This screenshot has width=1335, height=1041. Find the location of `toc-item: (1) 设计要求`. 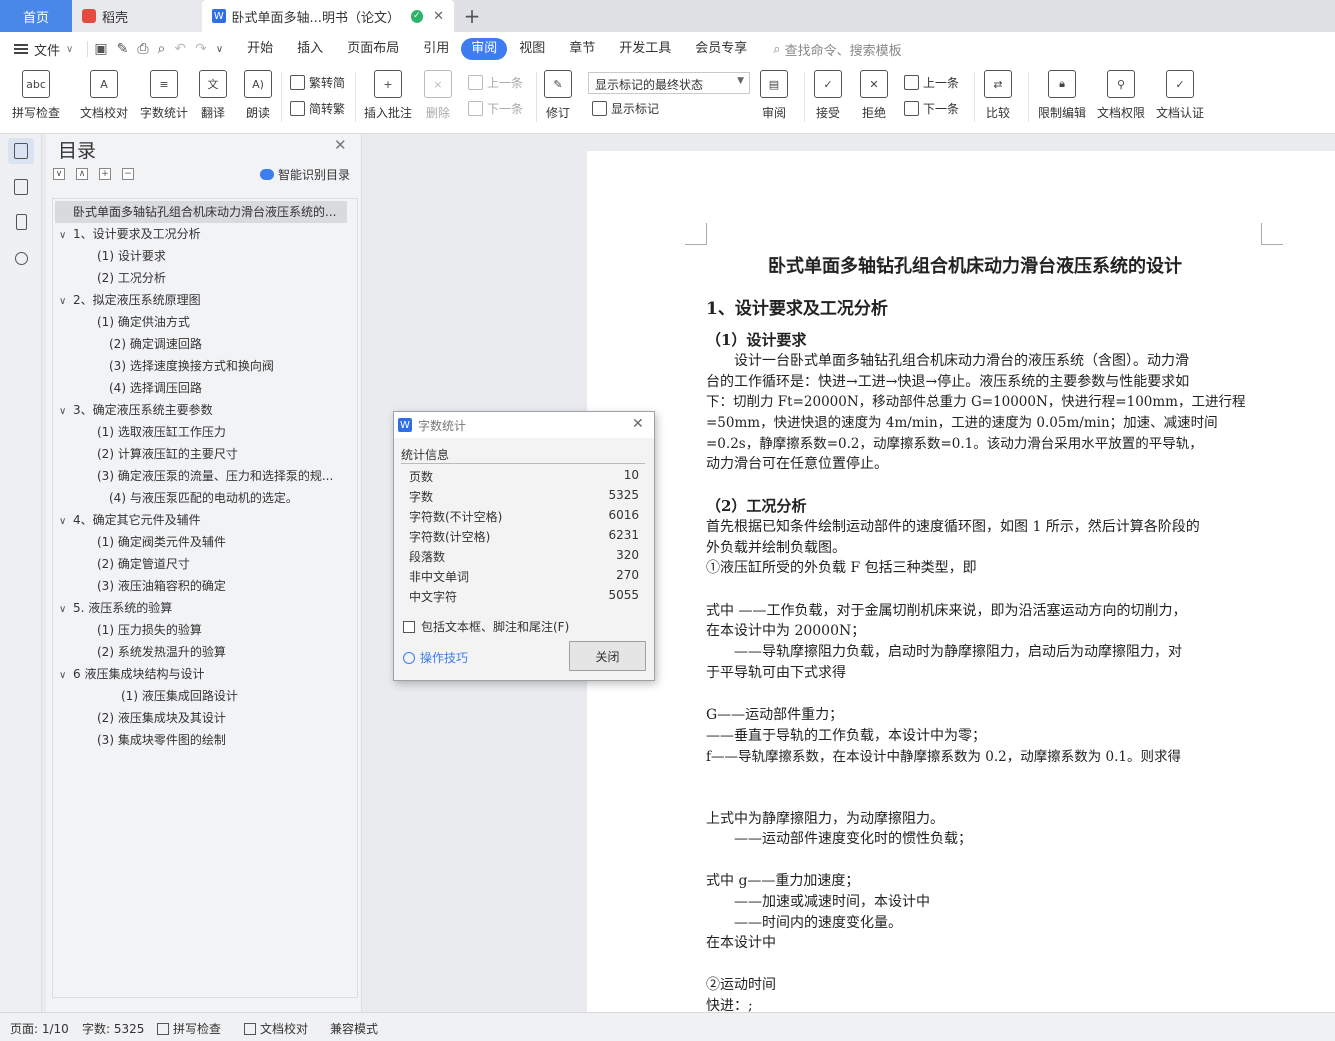

toc-item: (1) 设计要求 is located at coordinates (110, 256).